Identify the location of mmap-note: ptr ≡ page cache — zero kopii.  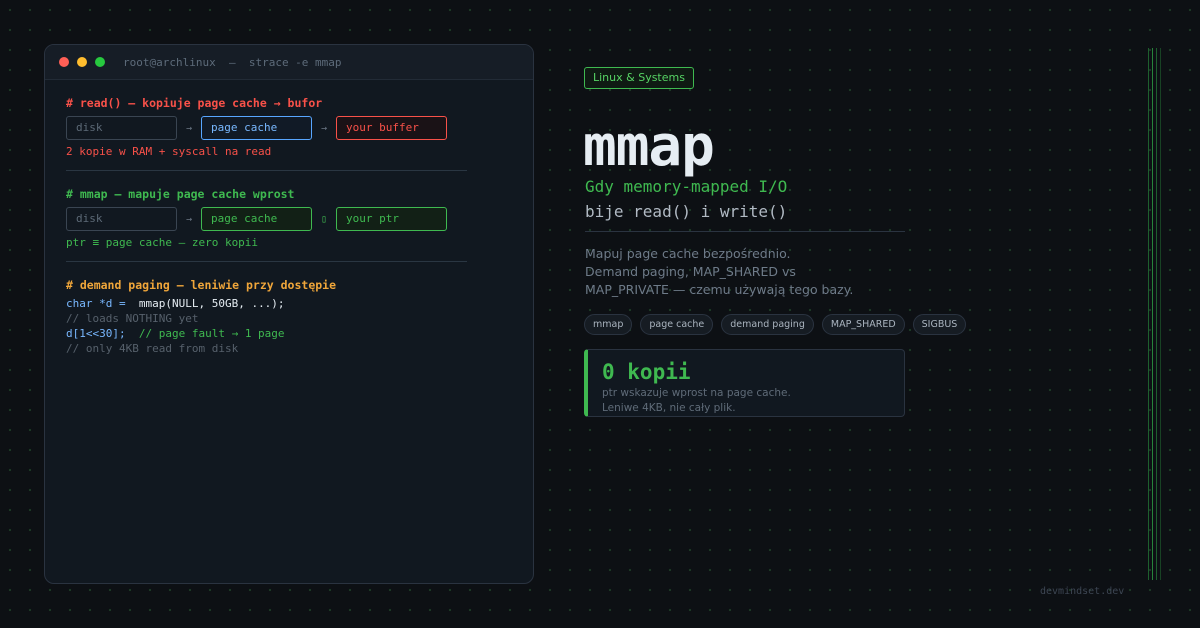
(162, 242).